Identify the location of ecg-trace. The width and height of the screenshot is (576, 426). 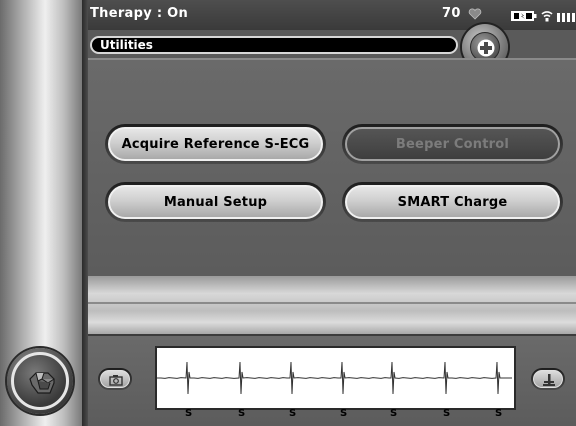
(334, 378).